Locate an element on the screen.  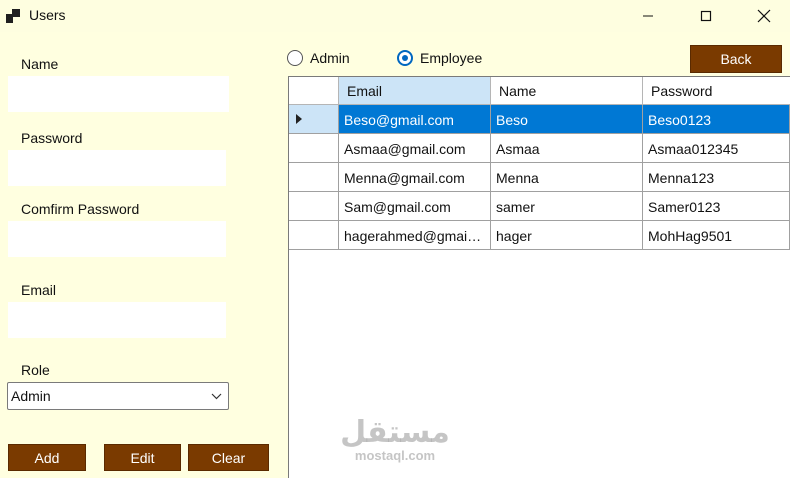
cell-name: Asmaa is located at coordinates (567, 148).